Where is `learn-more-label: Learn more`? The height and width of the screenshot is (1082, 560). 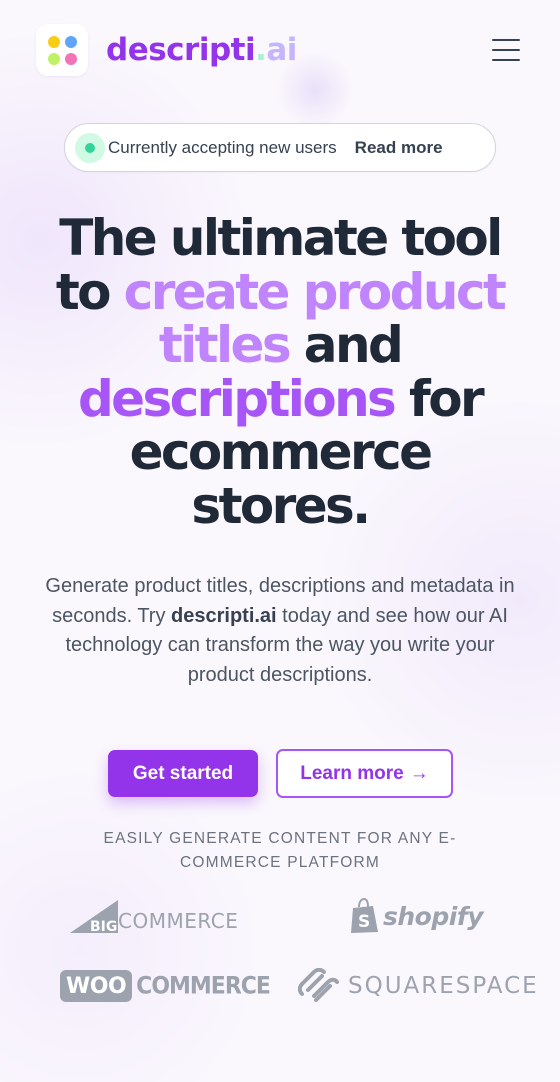 learn-more-label: Learn more is located at coordinates (352, 773).